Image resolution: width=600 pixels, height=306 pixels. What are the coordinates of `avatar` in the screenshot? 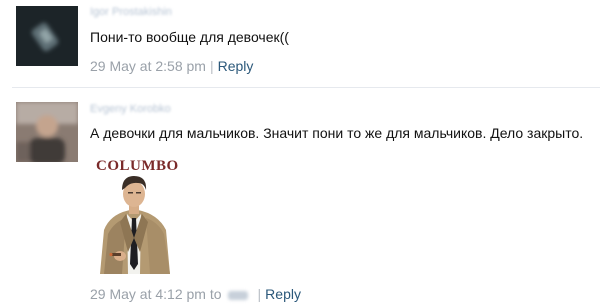 It's located at (47, 132).